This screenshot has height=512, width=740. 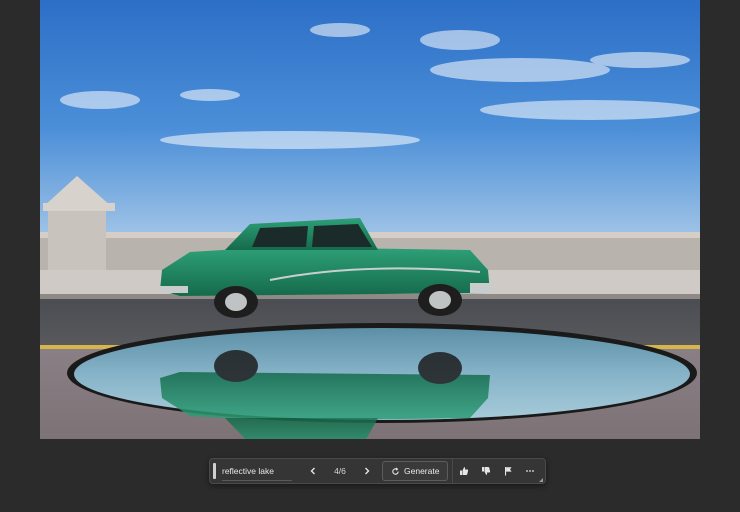 I want to click on variation-counter: 4/6, so click(x=340, y=471).